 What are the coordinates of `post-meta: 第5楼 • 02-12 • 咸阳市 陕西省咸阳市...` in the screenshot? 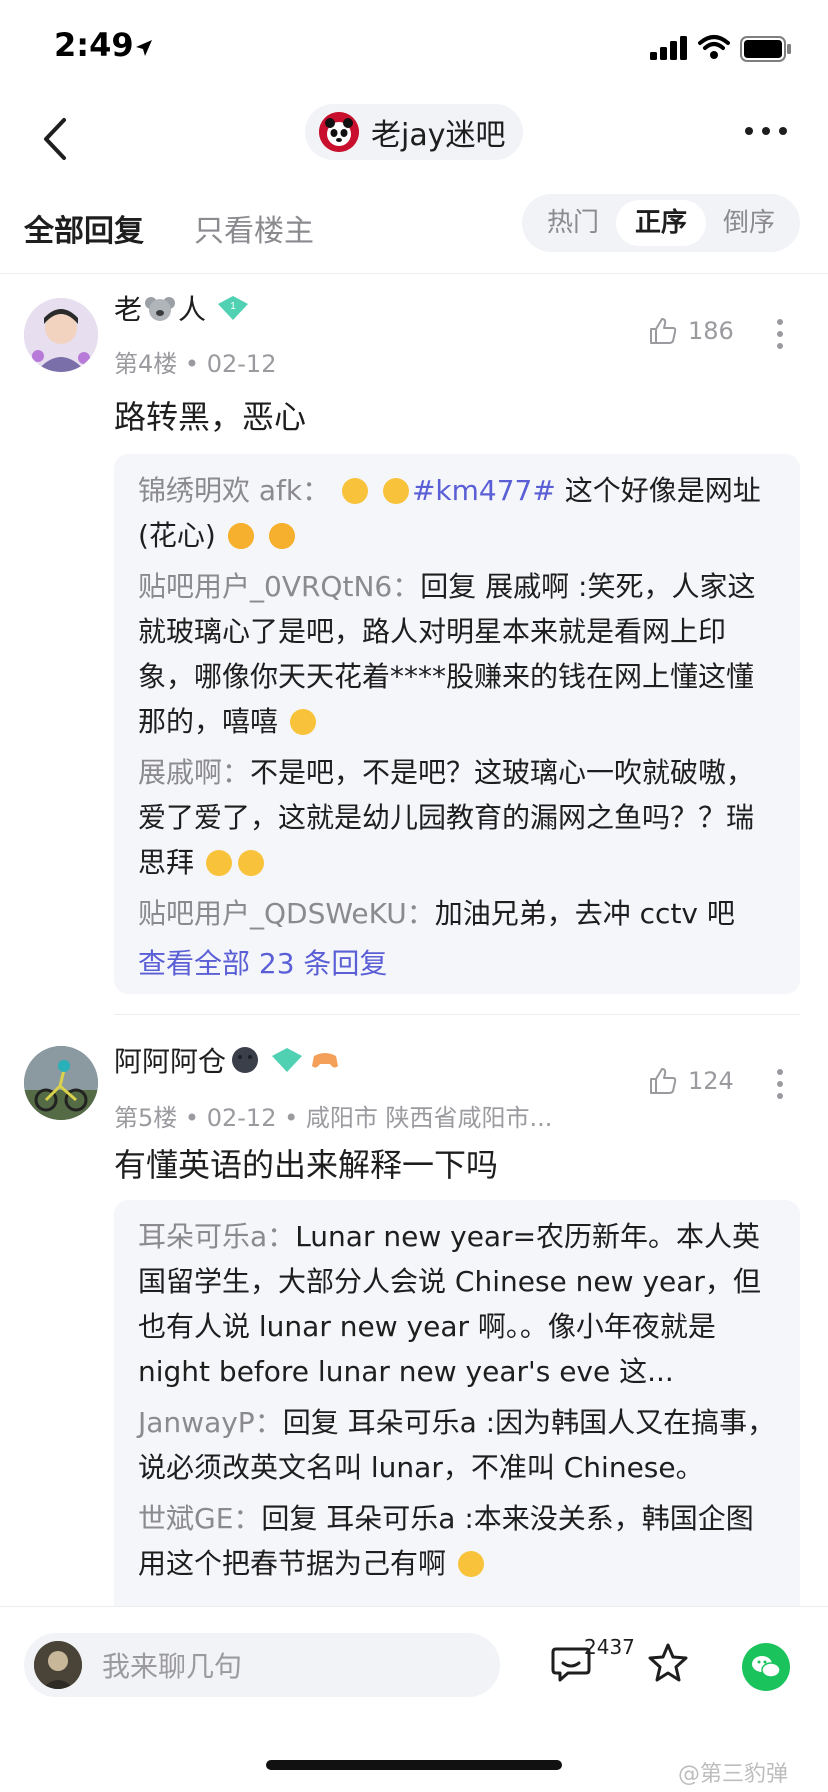 It's located at (333, 1118).